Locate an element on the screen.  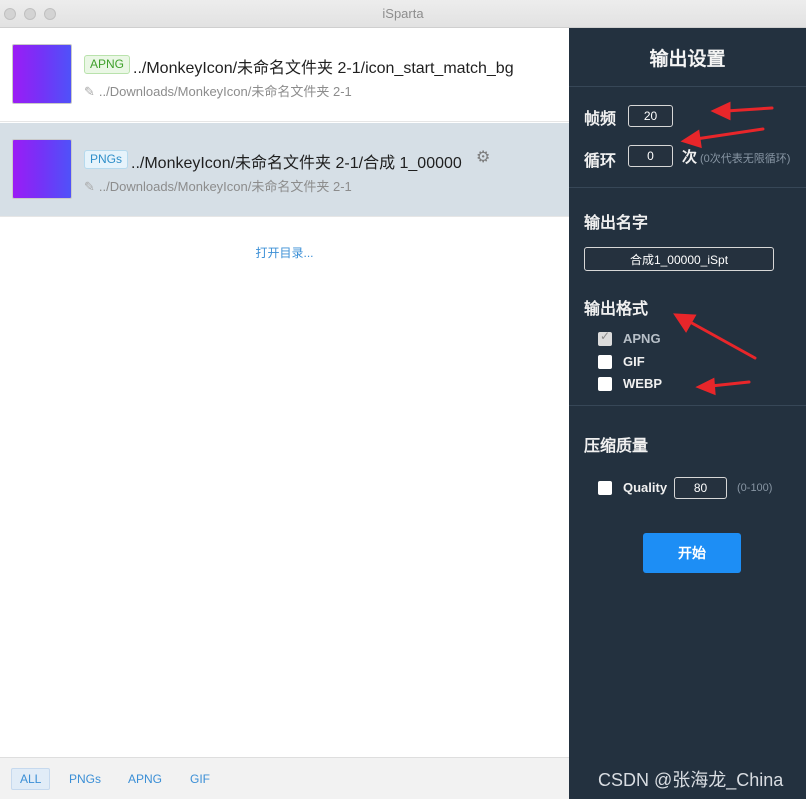
quality-label: Quality is located at coordinates (645, 487).